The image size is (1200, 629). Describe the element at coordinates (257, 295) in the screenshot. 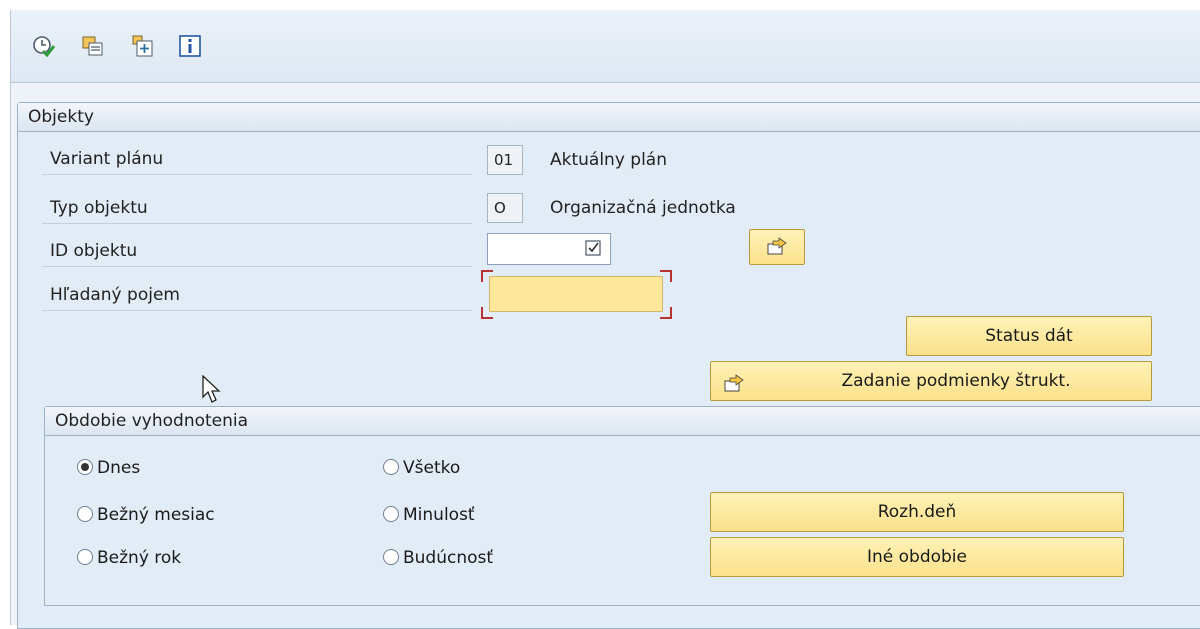

I see `search-term-label: Hľadaný pojem` at that location.